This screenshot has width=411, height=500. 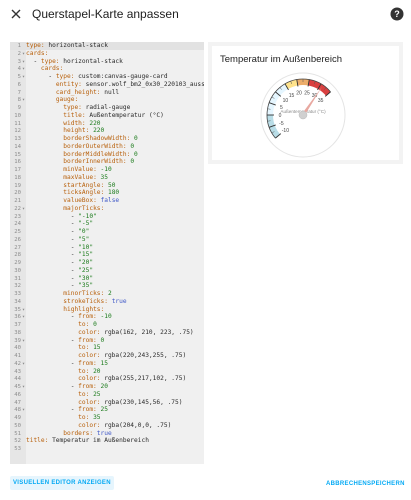 I want to click on code-line: 11 width: 220, so click(x=107, y=124).